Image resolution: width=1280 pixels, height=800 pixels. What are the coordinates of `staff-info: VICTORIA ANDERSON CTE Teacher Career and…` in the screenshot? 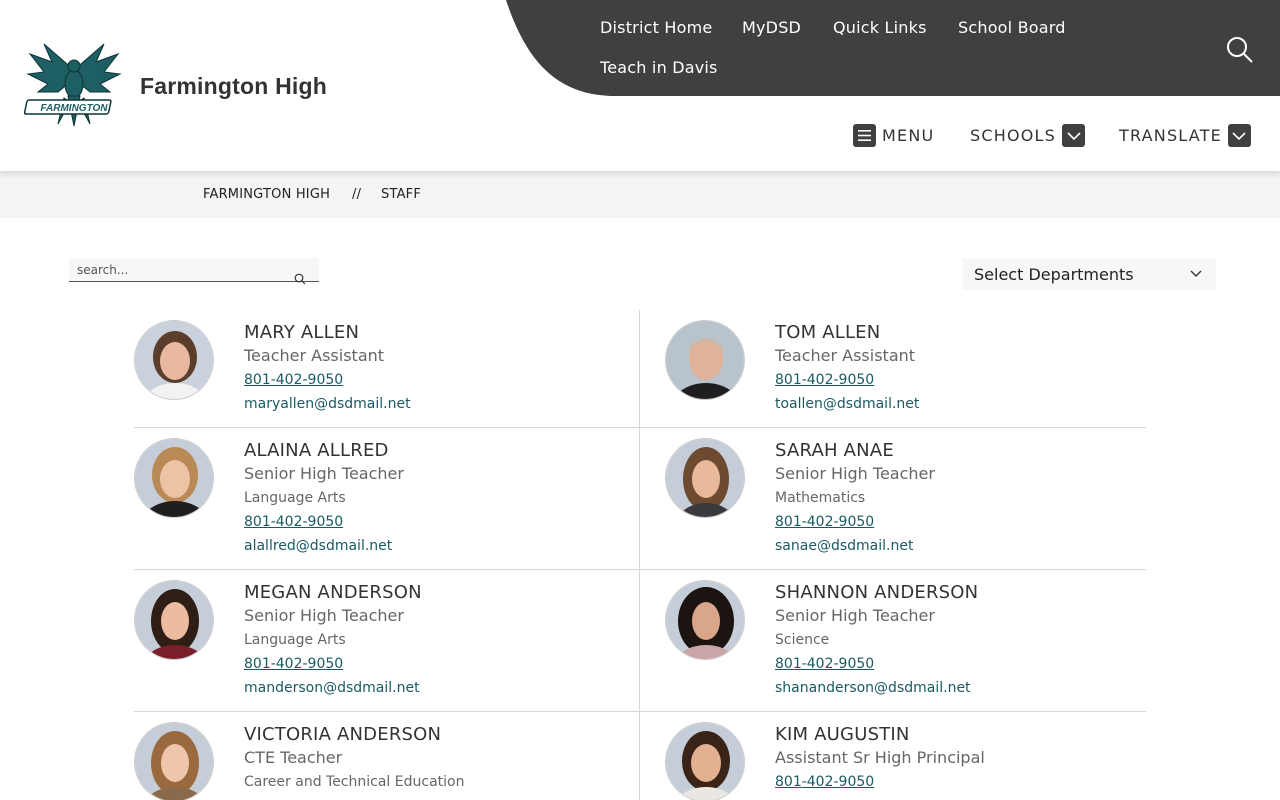 It's located at (354, 757).